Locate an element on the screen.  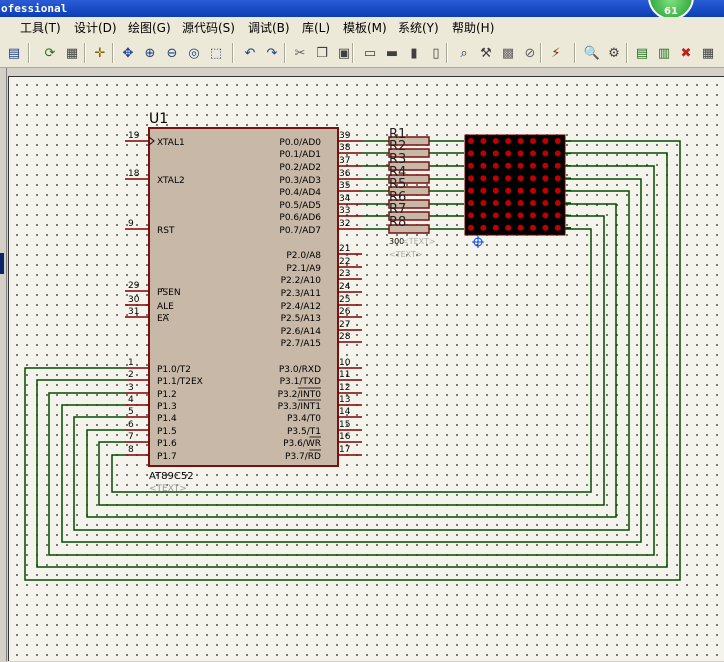
panel-selection-marker is located at coordinates (2, 263).